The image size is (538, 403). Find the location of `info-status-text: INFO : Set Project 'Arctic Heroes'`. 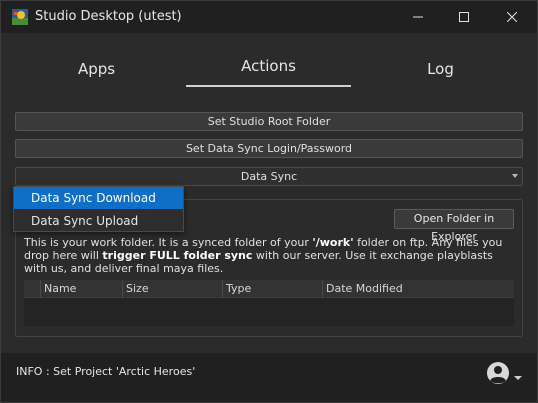

info-status-text: INFO : Set Project 'Arctic Heroes' is located at coordinates (106, 371).